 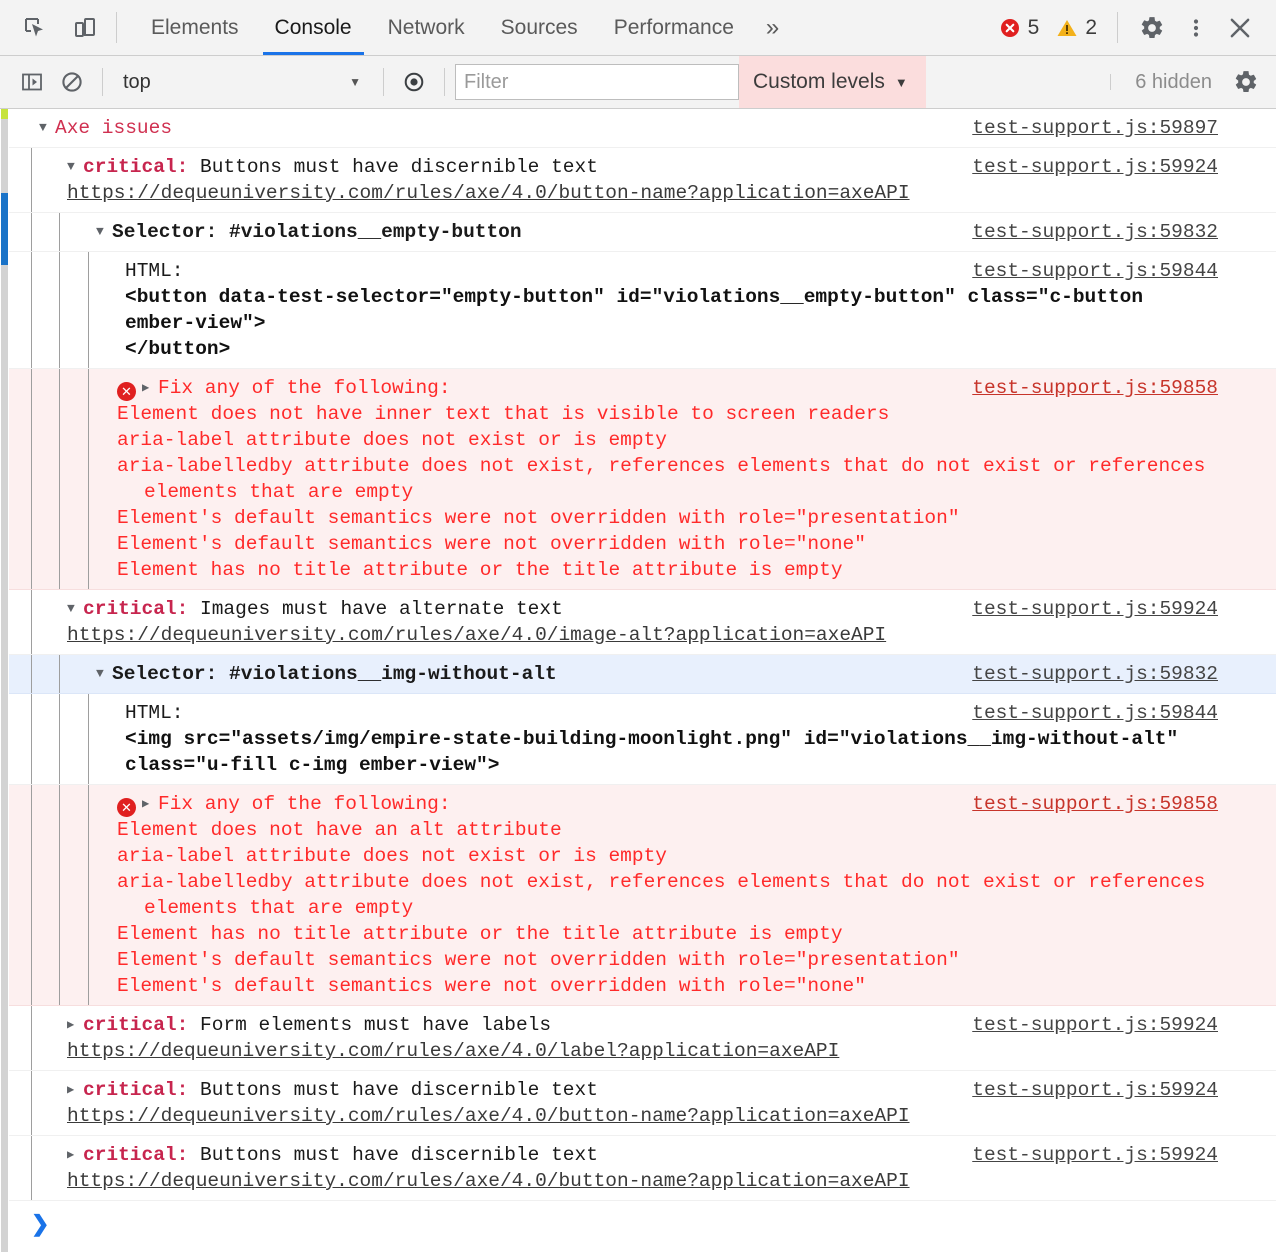 I want to click on scrollbar-track, so click(x=4, y=680).